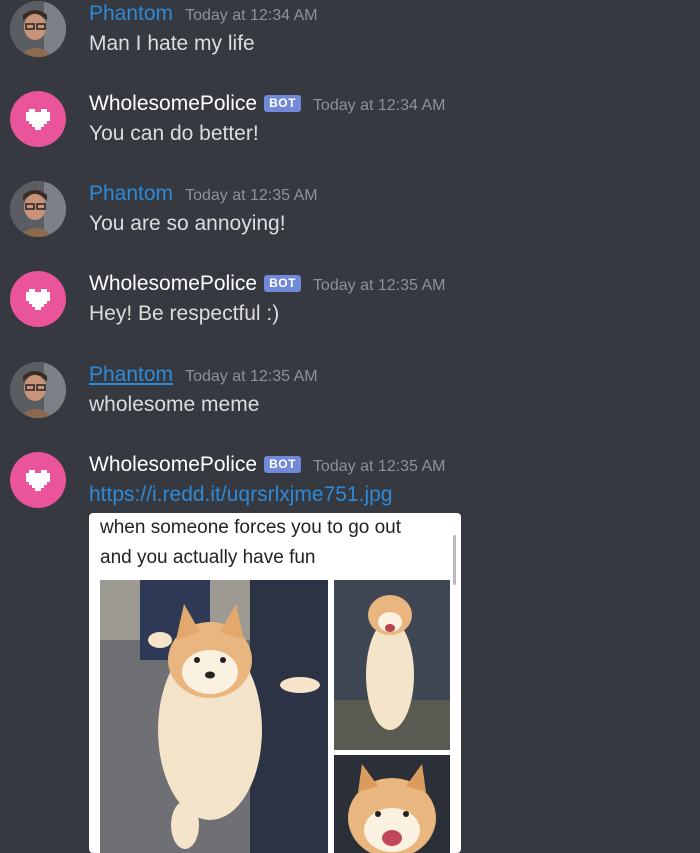  What do you see at coordinates (172, 43) in the screenshot?
I see `message-text: Man I hate my life` at bounding box center [172, 43].